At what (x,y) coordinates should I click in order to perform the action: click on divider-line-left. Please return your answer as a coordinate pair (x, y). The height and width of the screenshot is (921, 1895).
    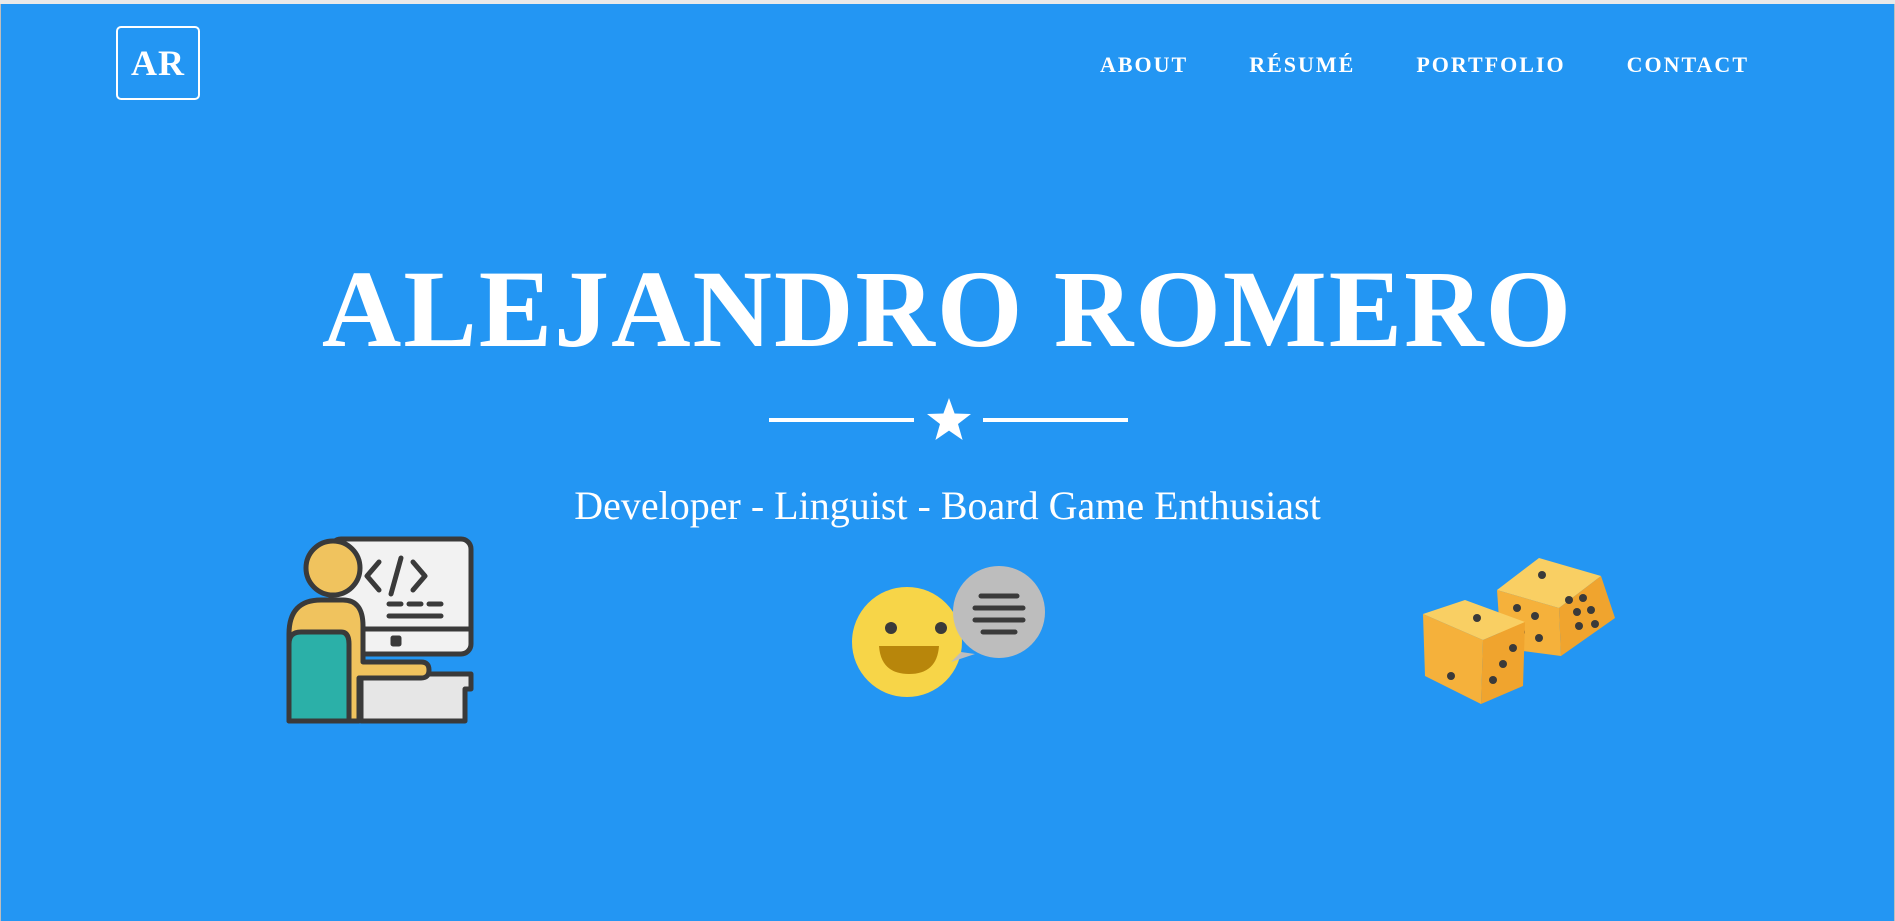
    Looking at the image, I should click on (841, 420).